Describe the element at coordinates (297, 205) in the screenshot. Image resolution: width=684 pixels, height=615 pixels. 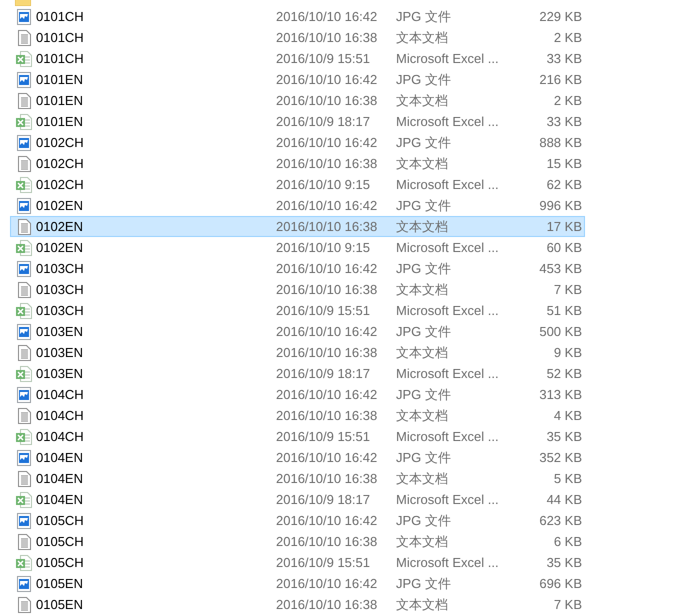
I see `file-row: 0102EN 2016/10/10 16:42 JPG 文件 996 KB` at that location.